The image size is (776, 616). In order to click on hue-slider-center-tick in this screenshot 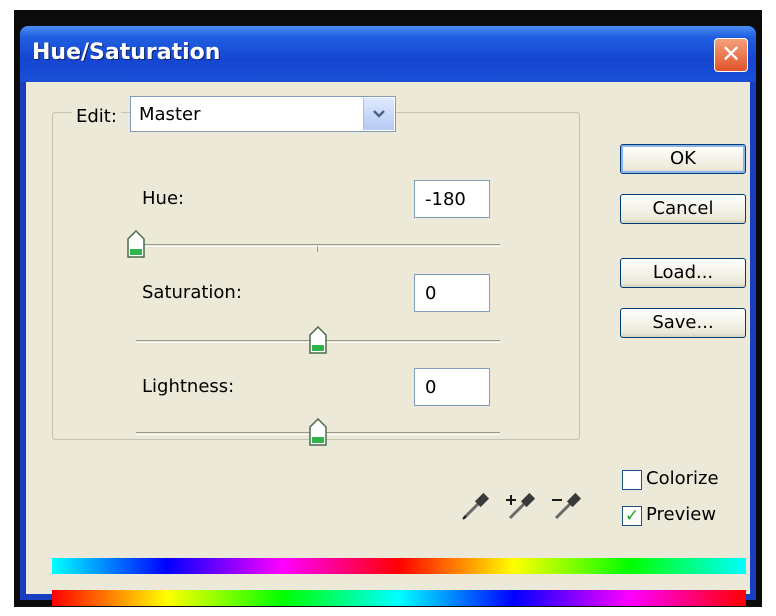, I will do `click(317, 249)`.